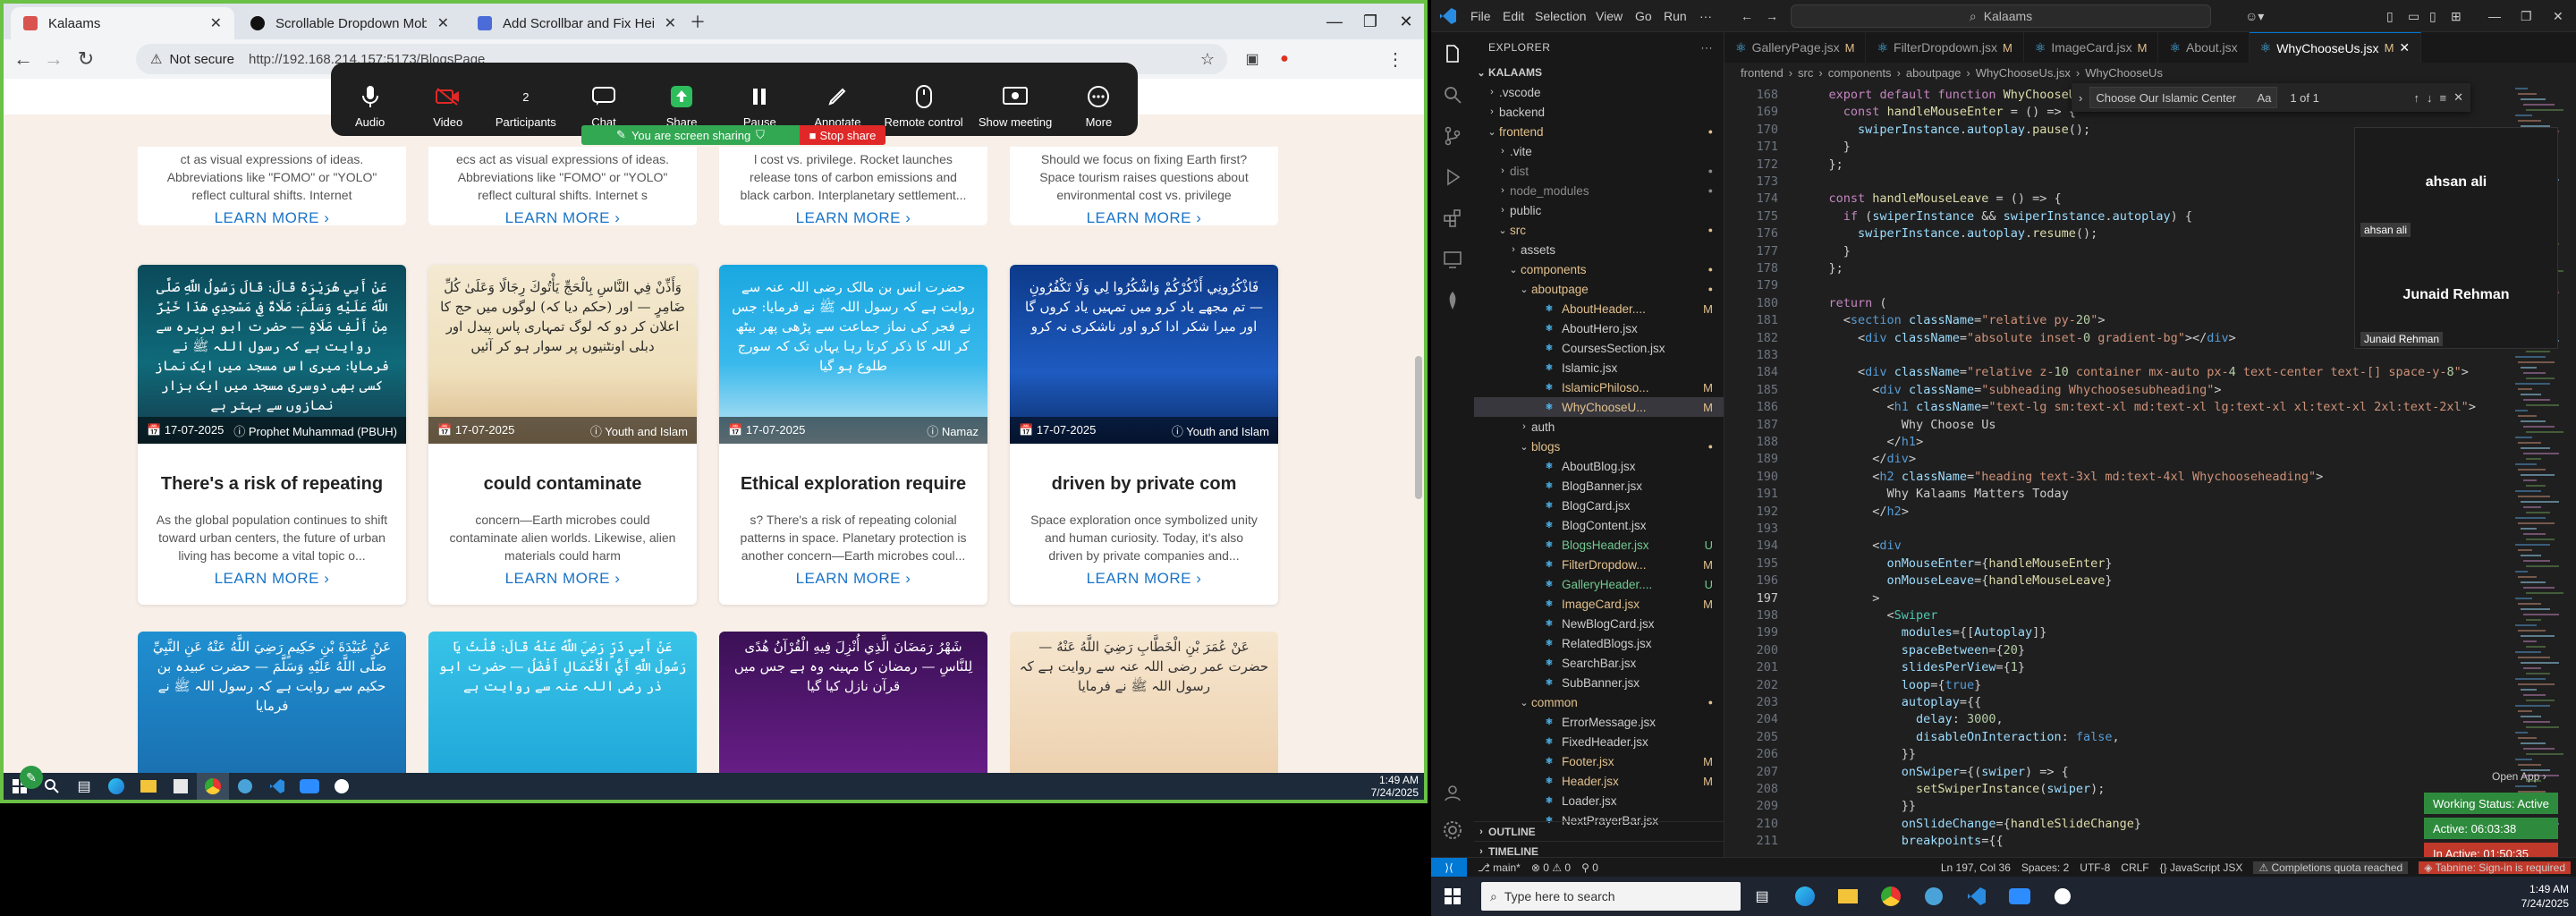 Image resolution: width=2576 pixels, height=916 pixels. What do you see at coordinates (1599, 72) in the screenshot?
I see `workspace-root: ⌄ KALAAMS` at bounding box center [1599, 72].